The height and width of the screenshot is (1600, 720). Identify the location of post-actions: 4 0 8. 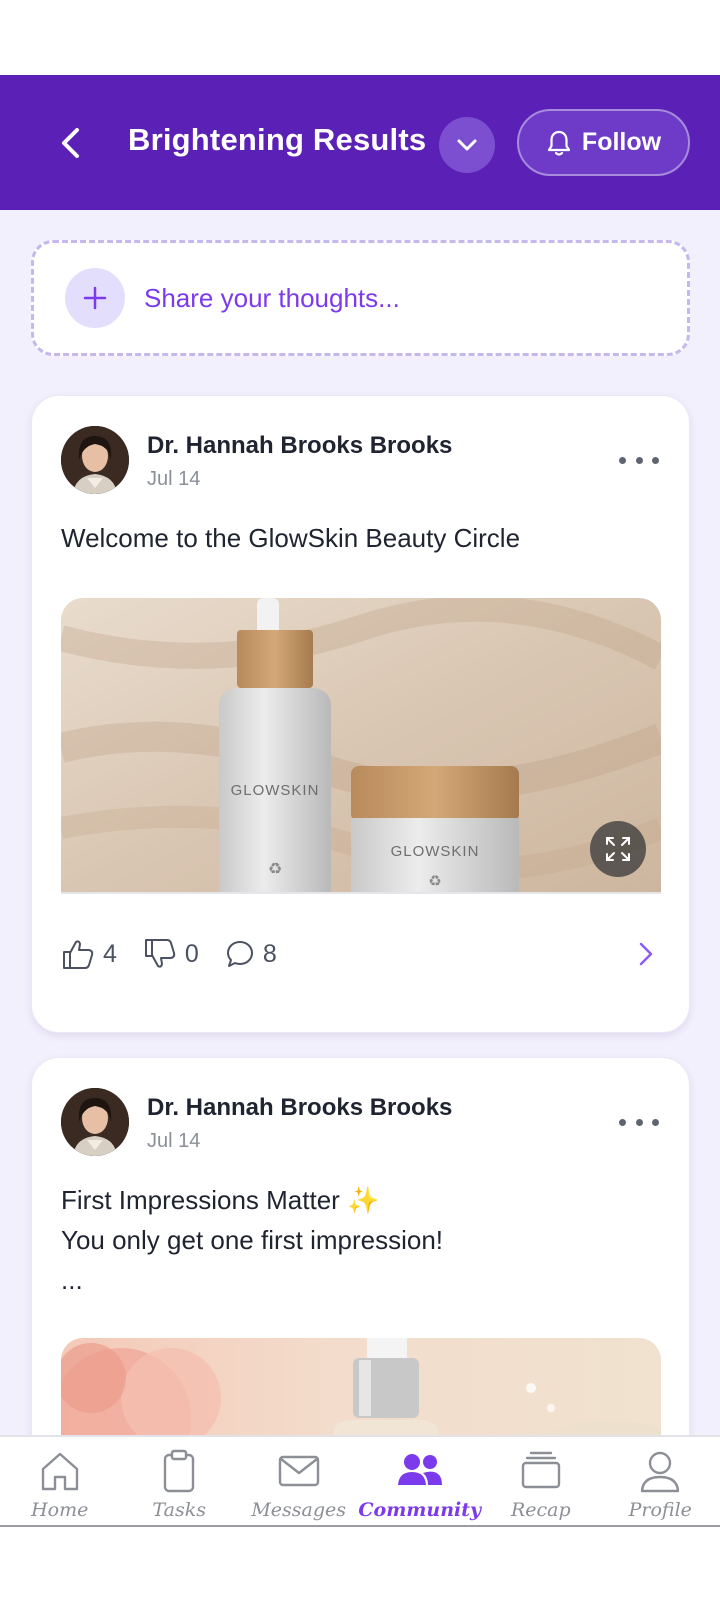
(182, 954).